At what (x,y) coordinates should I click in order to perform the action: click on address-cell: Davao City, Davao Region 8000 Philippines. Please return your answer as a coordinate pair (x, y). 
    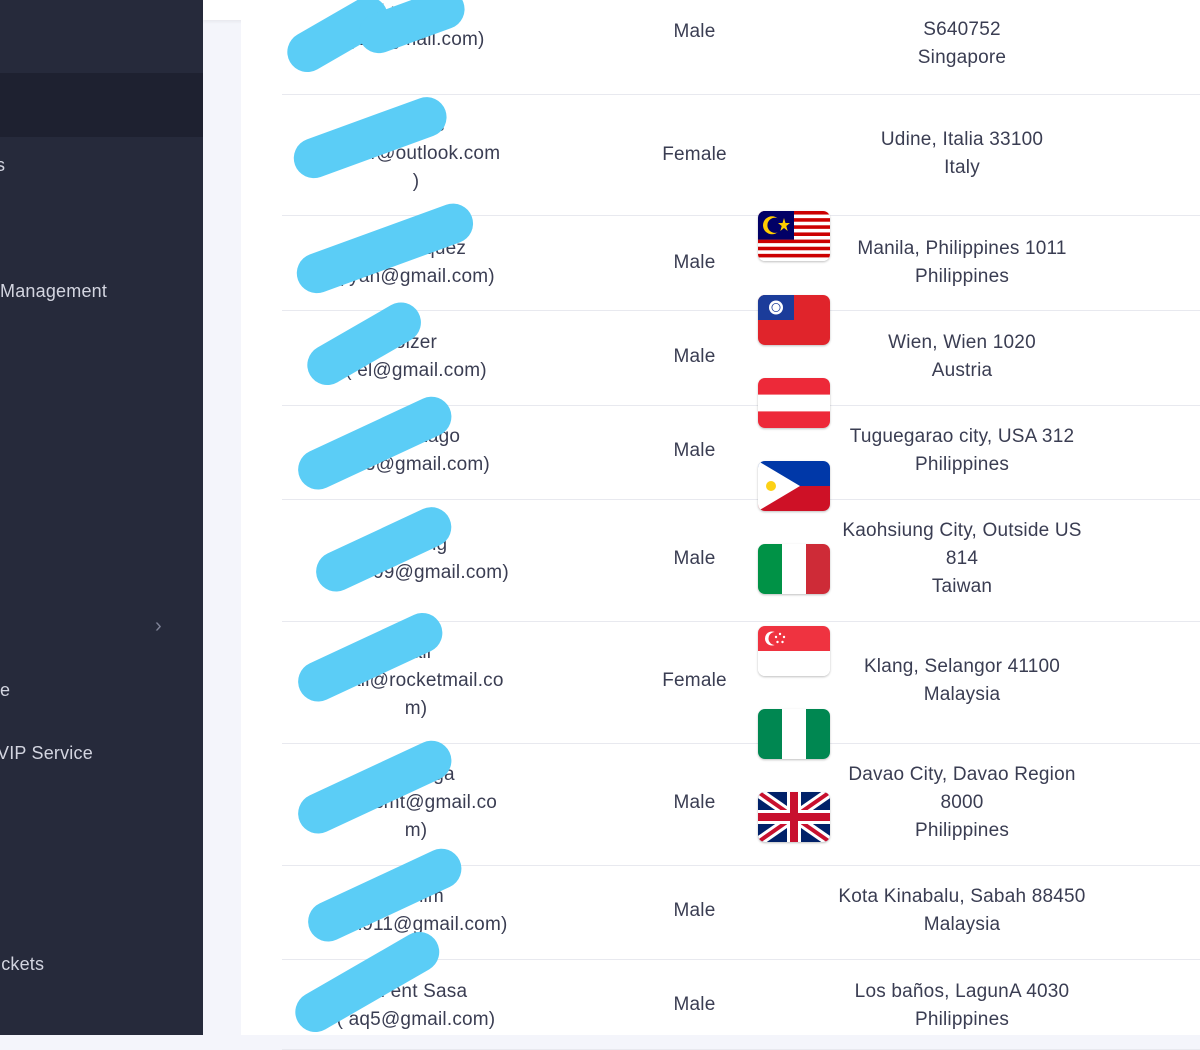
    Looking at the image, I should click on (962, 803).